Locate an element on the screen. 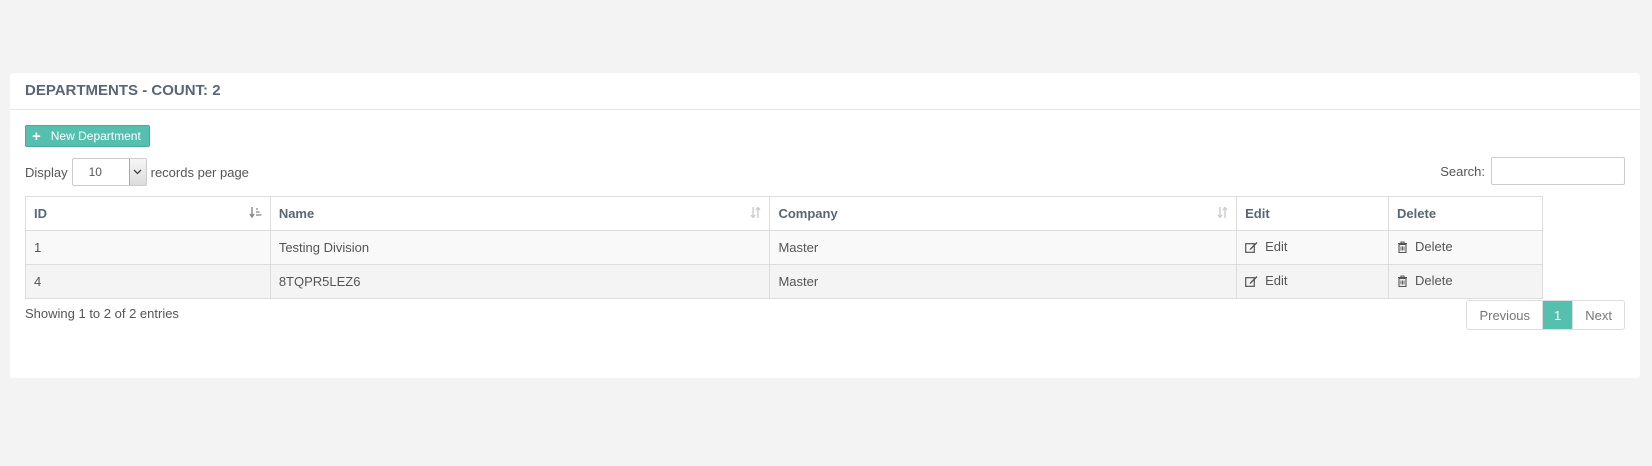 This screenshot has height=466, width=1652. records-per-page-label: records per page is located at coordinates (199, 172).